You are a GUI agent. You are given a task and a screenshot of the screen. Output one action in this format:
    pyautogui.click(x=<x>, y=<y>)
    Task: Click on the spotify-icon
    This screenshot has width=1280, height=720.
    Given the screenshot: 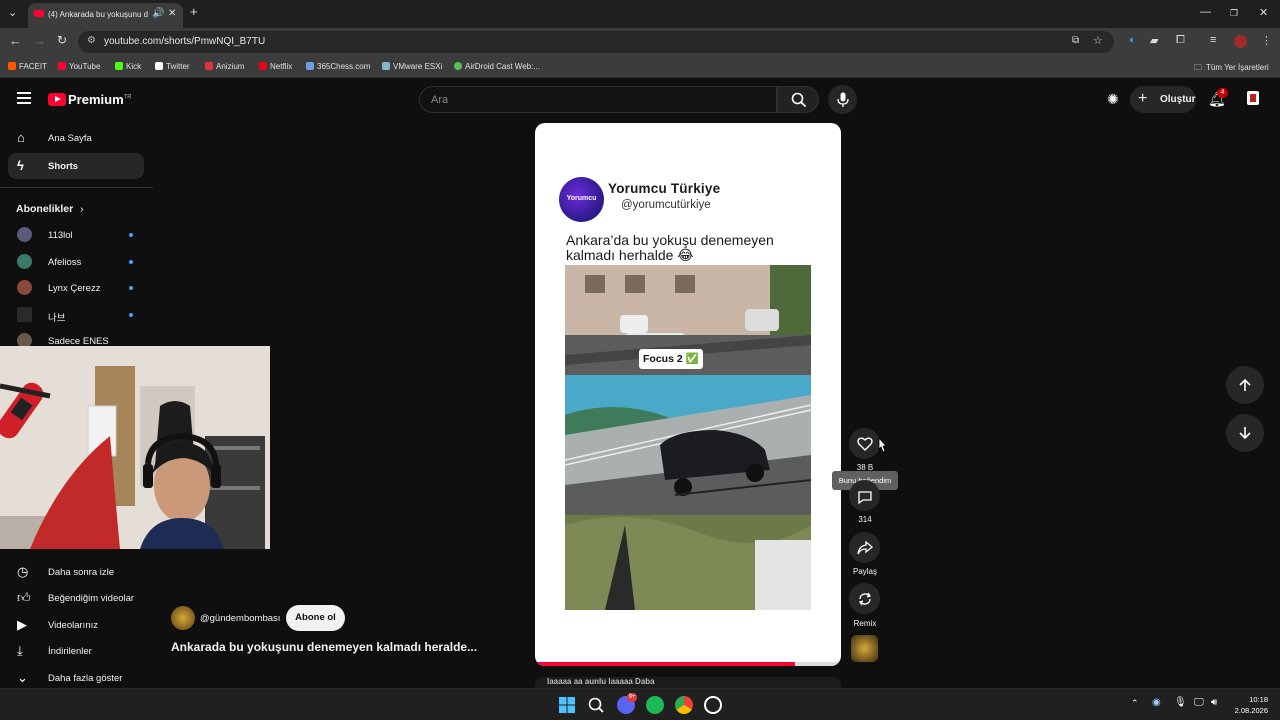 What is the action you would take?
    pyautogui.click(x=655, y=705)
    